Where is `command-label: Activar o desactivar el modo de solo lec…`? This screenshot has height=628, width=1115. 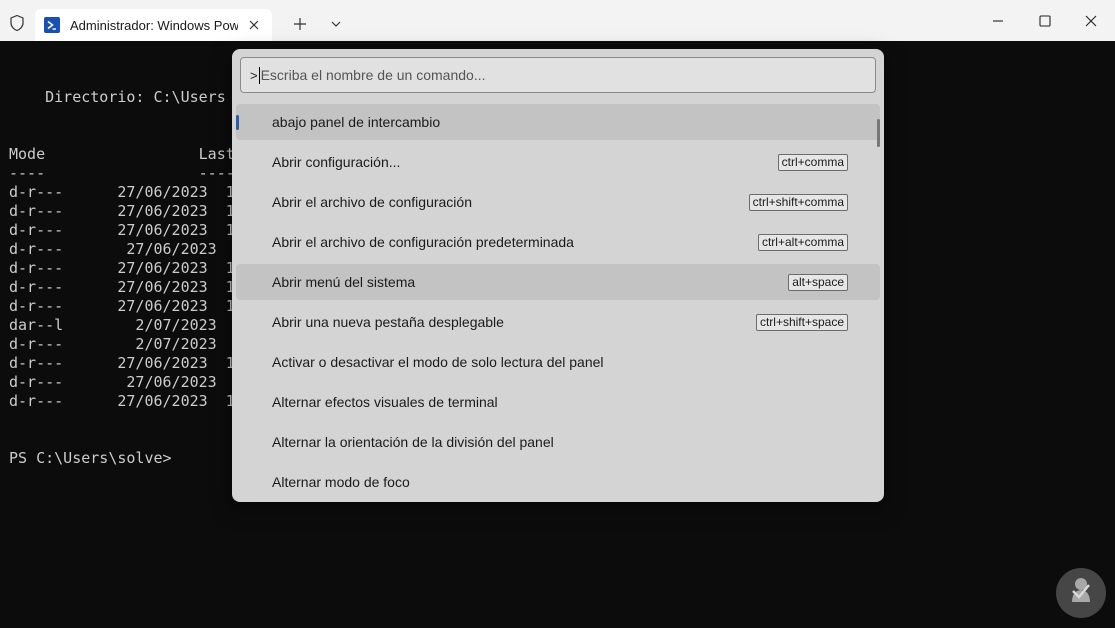
command-label: Activar o desactivar el modo de solo lec… is located at coordinates (438, 362).